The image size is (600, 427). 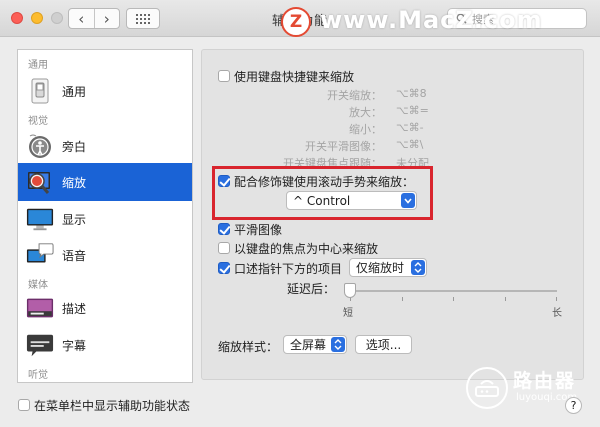 I want to click on scroll-gesture-label: 配合修饰键使用滚动手势来缩放：, so click(x=324, y=182).